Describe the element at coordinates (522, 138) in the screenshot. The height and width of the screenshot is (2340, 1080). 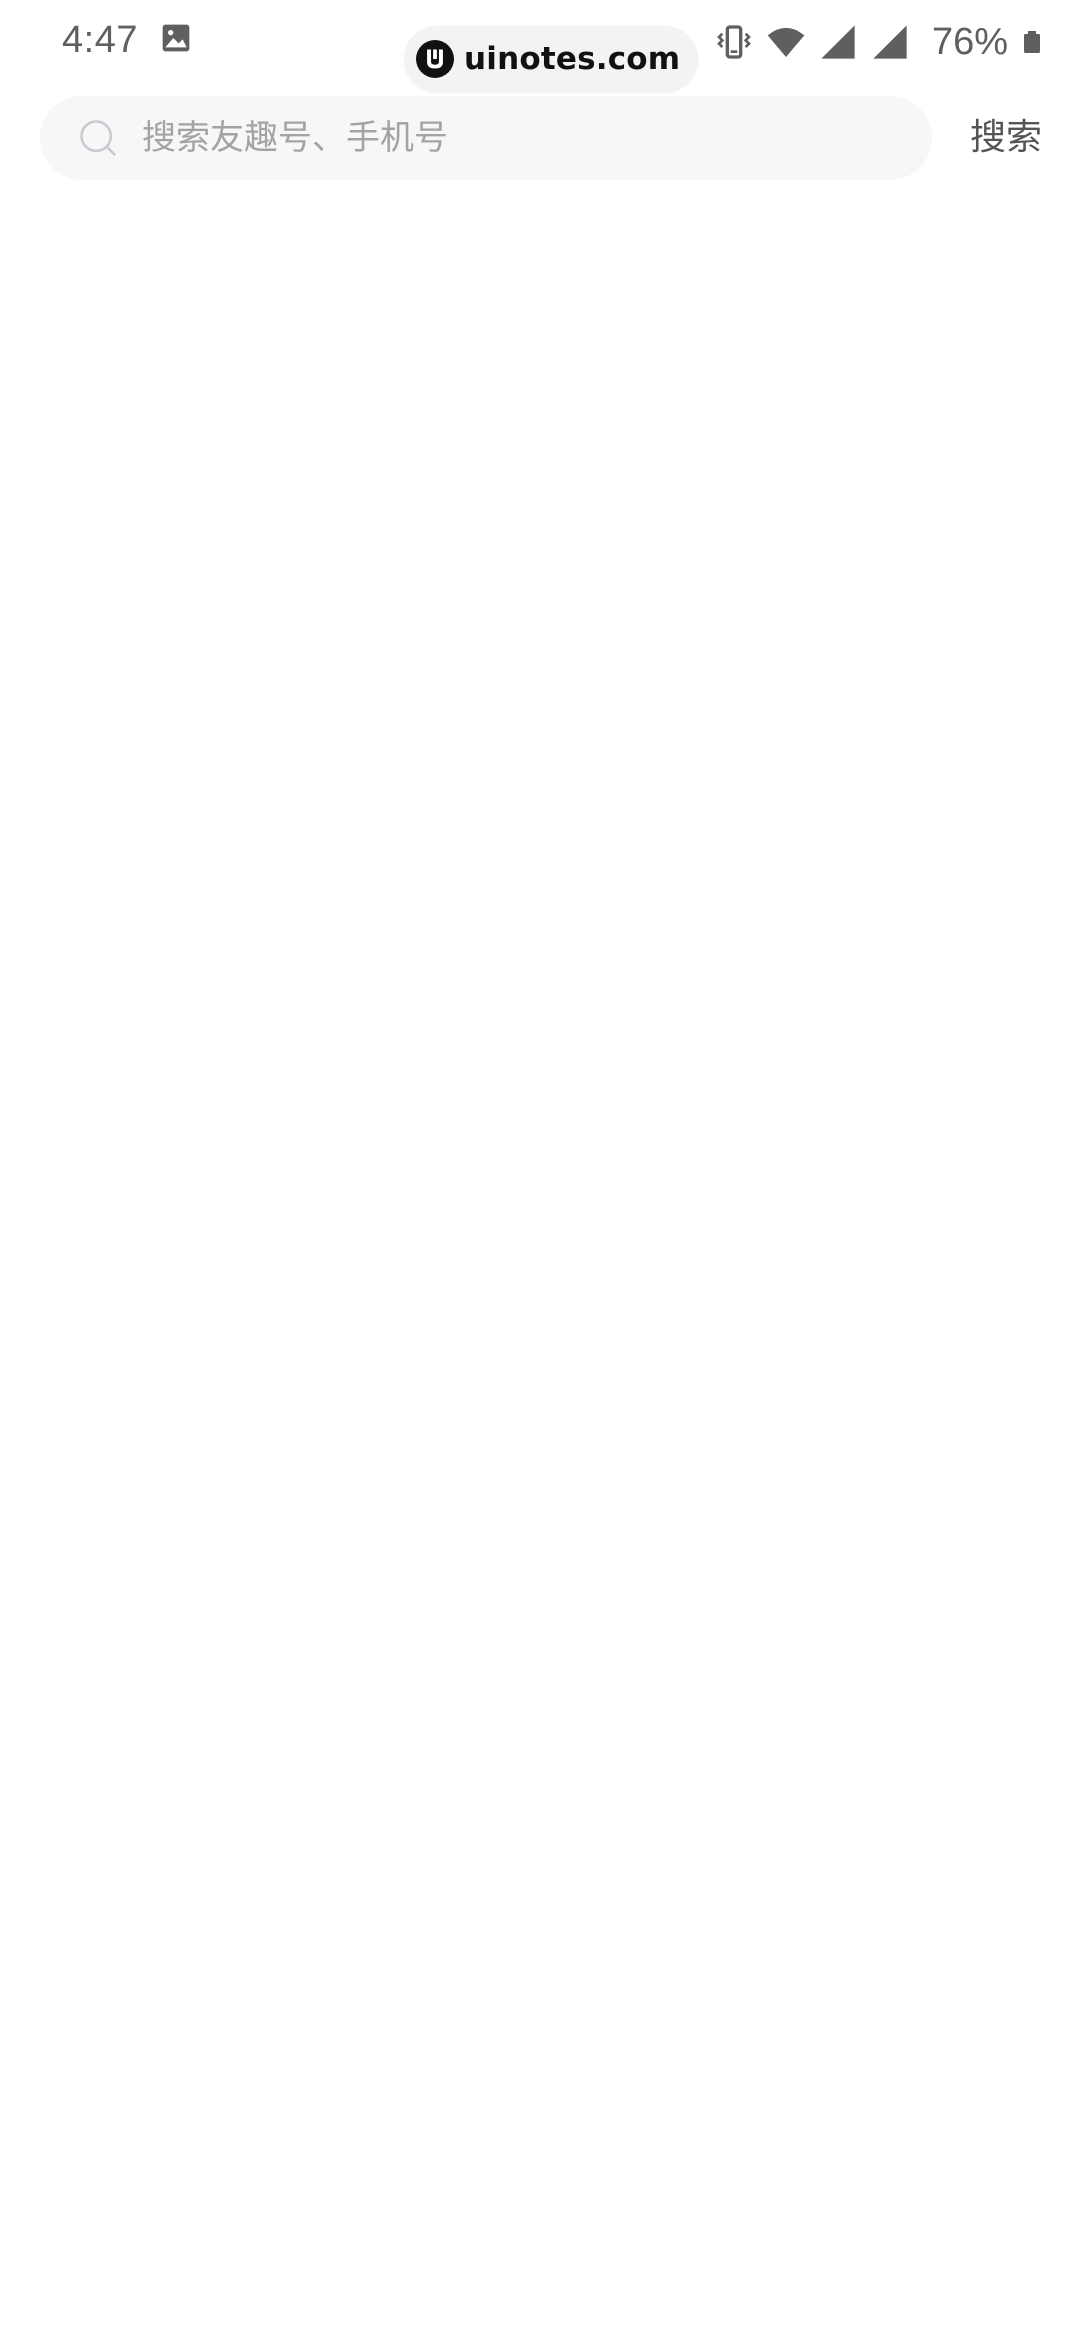
I see `search-input` at that location.